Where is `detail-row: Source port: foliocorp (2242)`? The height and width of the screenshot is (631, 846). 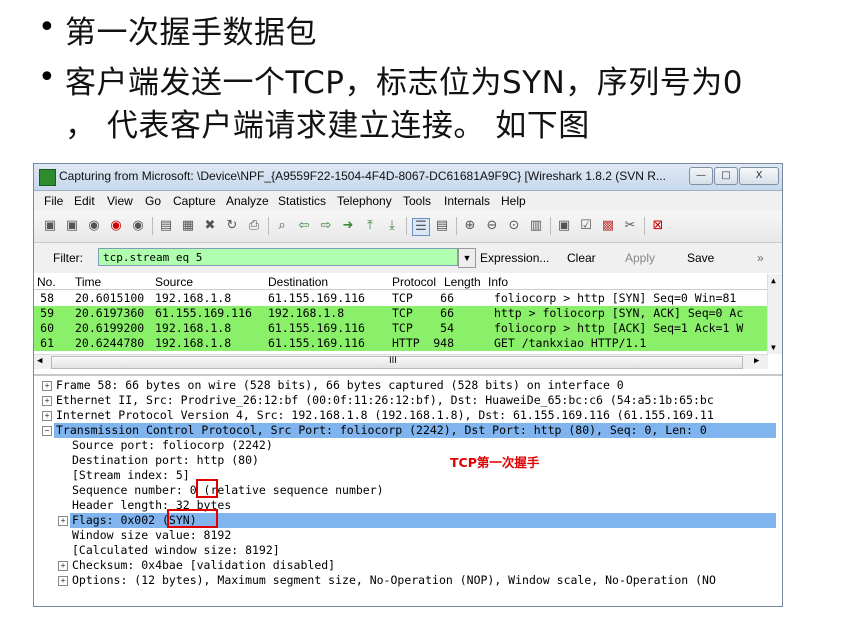 detail-row: Source port: foliocorp (2242) is located at coordinates (408, 445).